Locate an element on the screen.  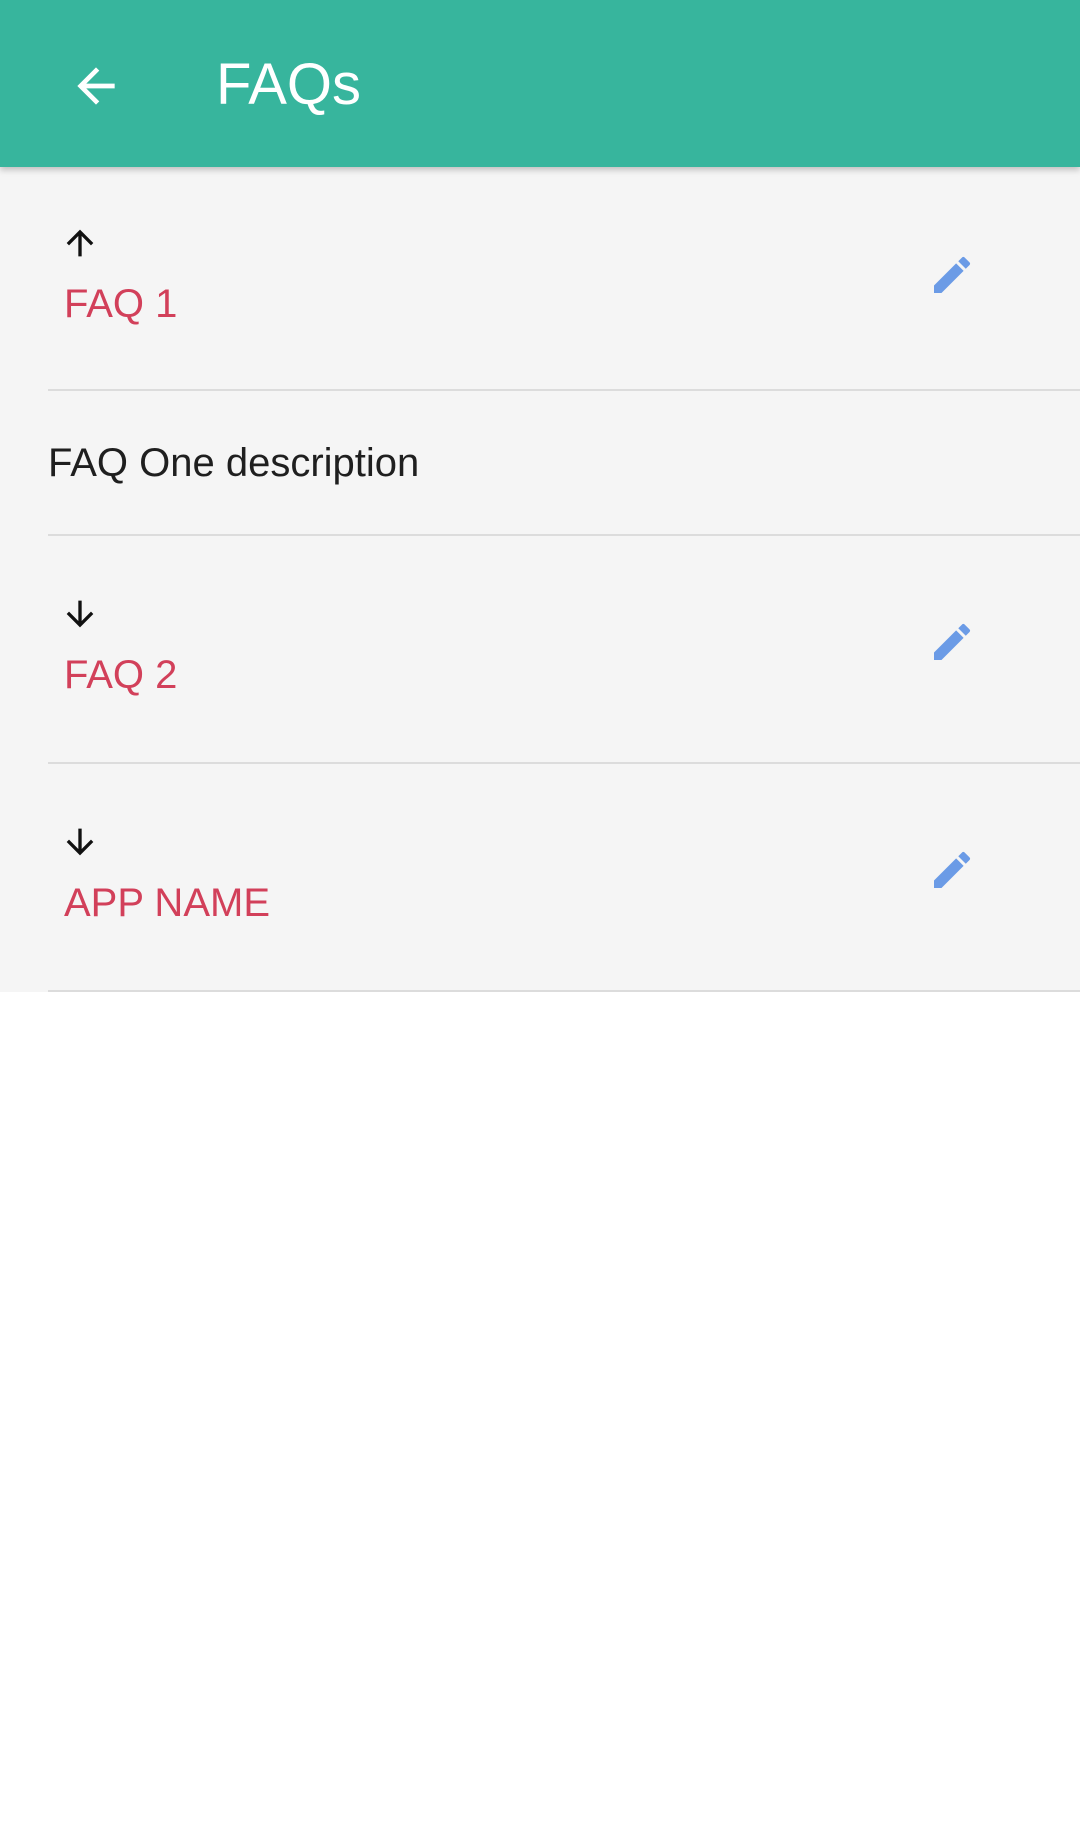
faq-title: APP NAME is located at coordinates (167, 903).